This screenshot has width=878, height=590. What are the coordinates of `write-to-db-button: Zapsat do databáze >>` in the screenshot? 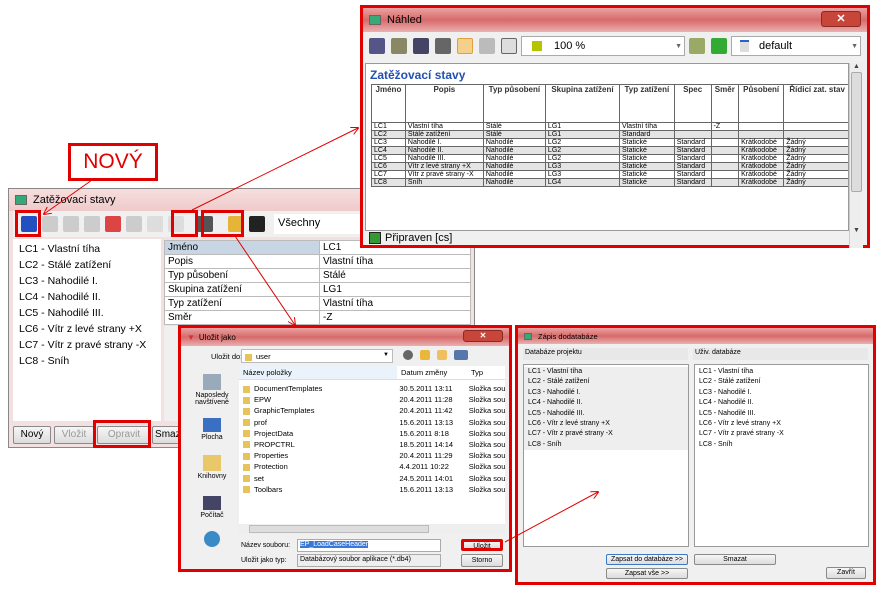 It's located at (647, 559).